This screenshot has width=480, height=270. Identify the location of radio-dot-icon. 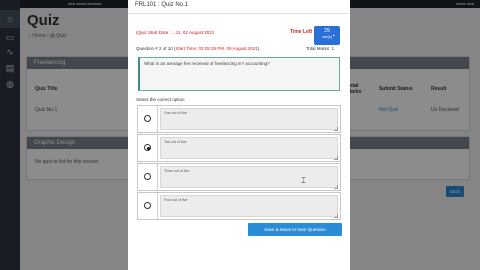
(148, 148).